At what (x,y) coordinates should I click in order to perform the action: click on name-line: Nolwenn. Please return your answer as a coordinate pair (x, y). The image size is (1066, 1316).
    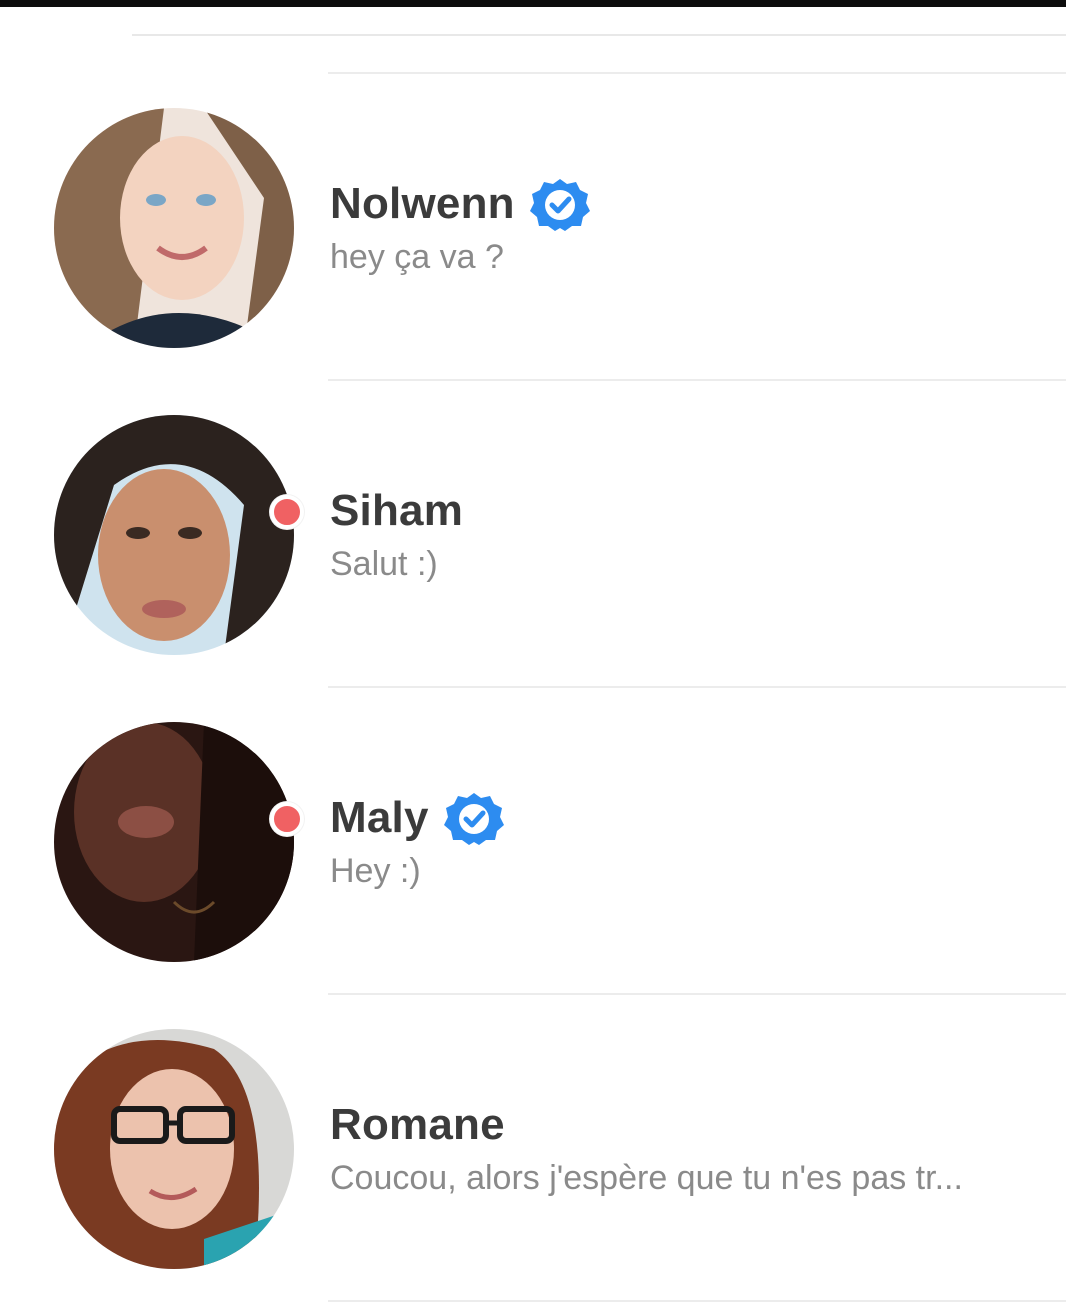
    Looking at the image, I should click on (461, 204).